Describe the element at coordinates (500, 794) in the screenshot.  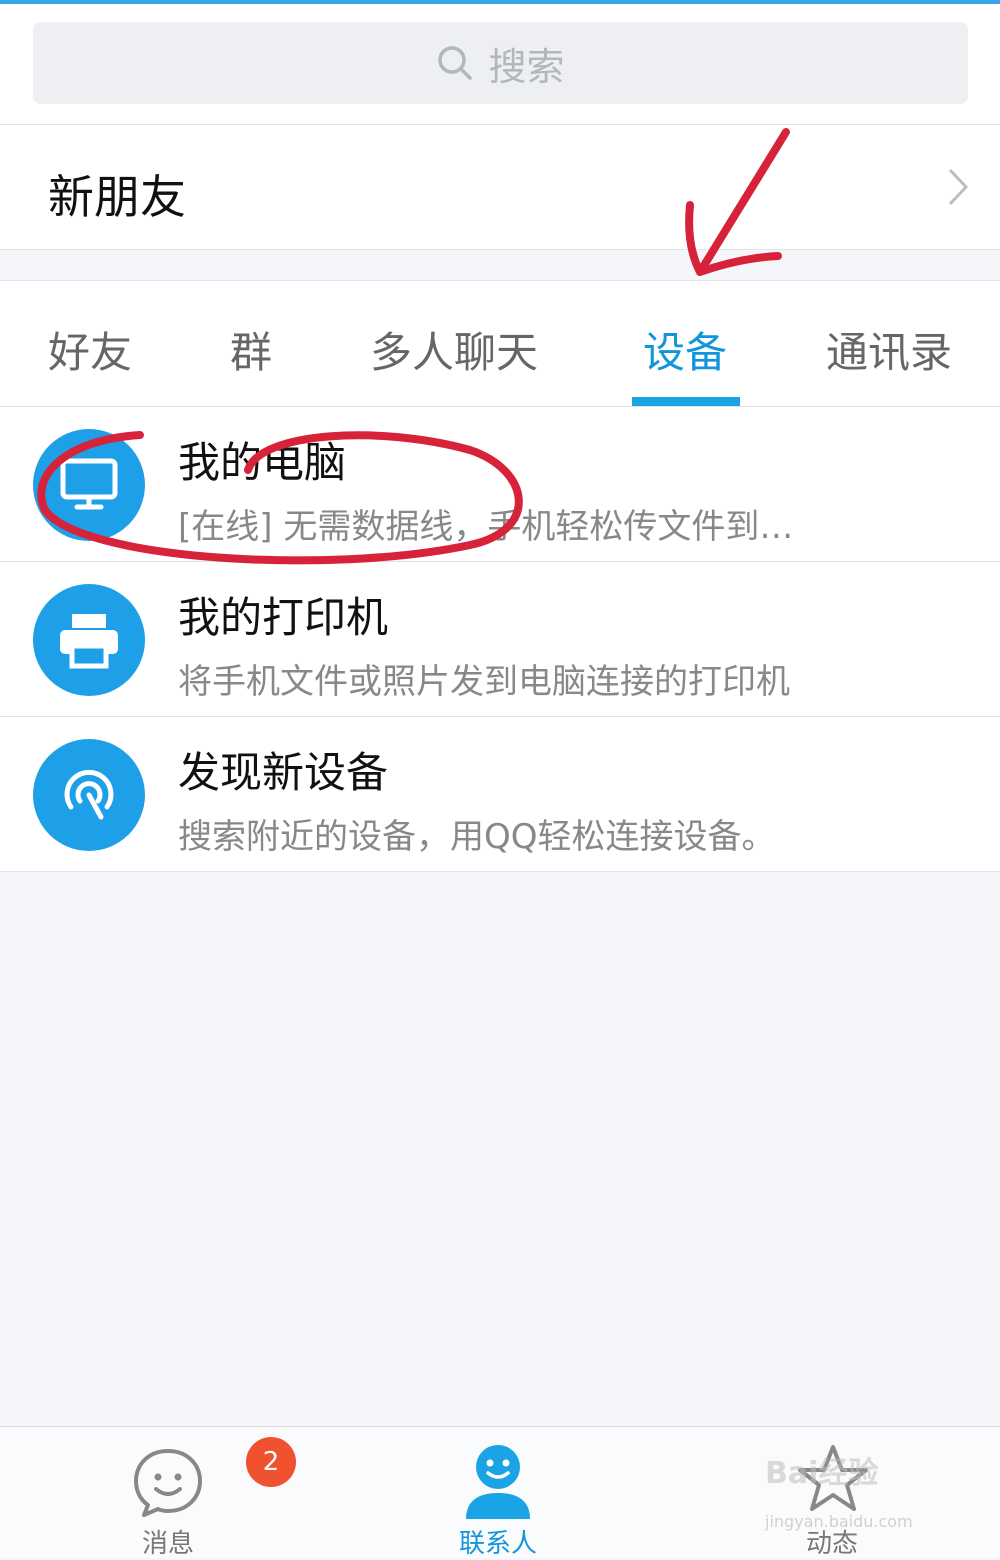
I see `device-item-discover-new: 发现新设备 搜索附近的设备，用QQ轻松连接设备。` at that location.